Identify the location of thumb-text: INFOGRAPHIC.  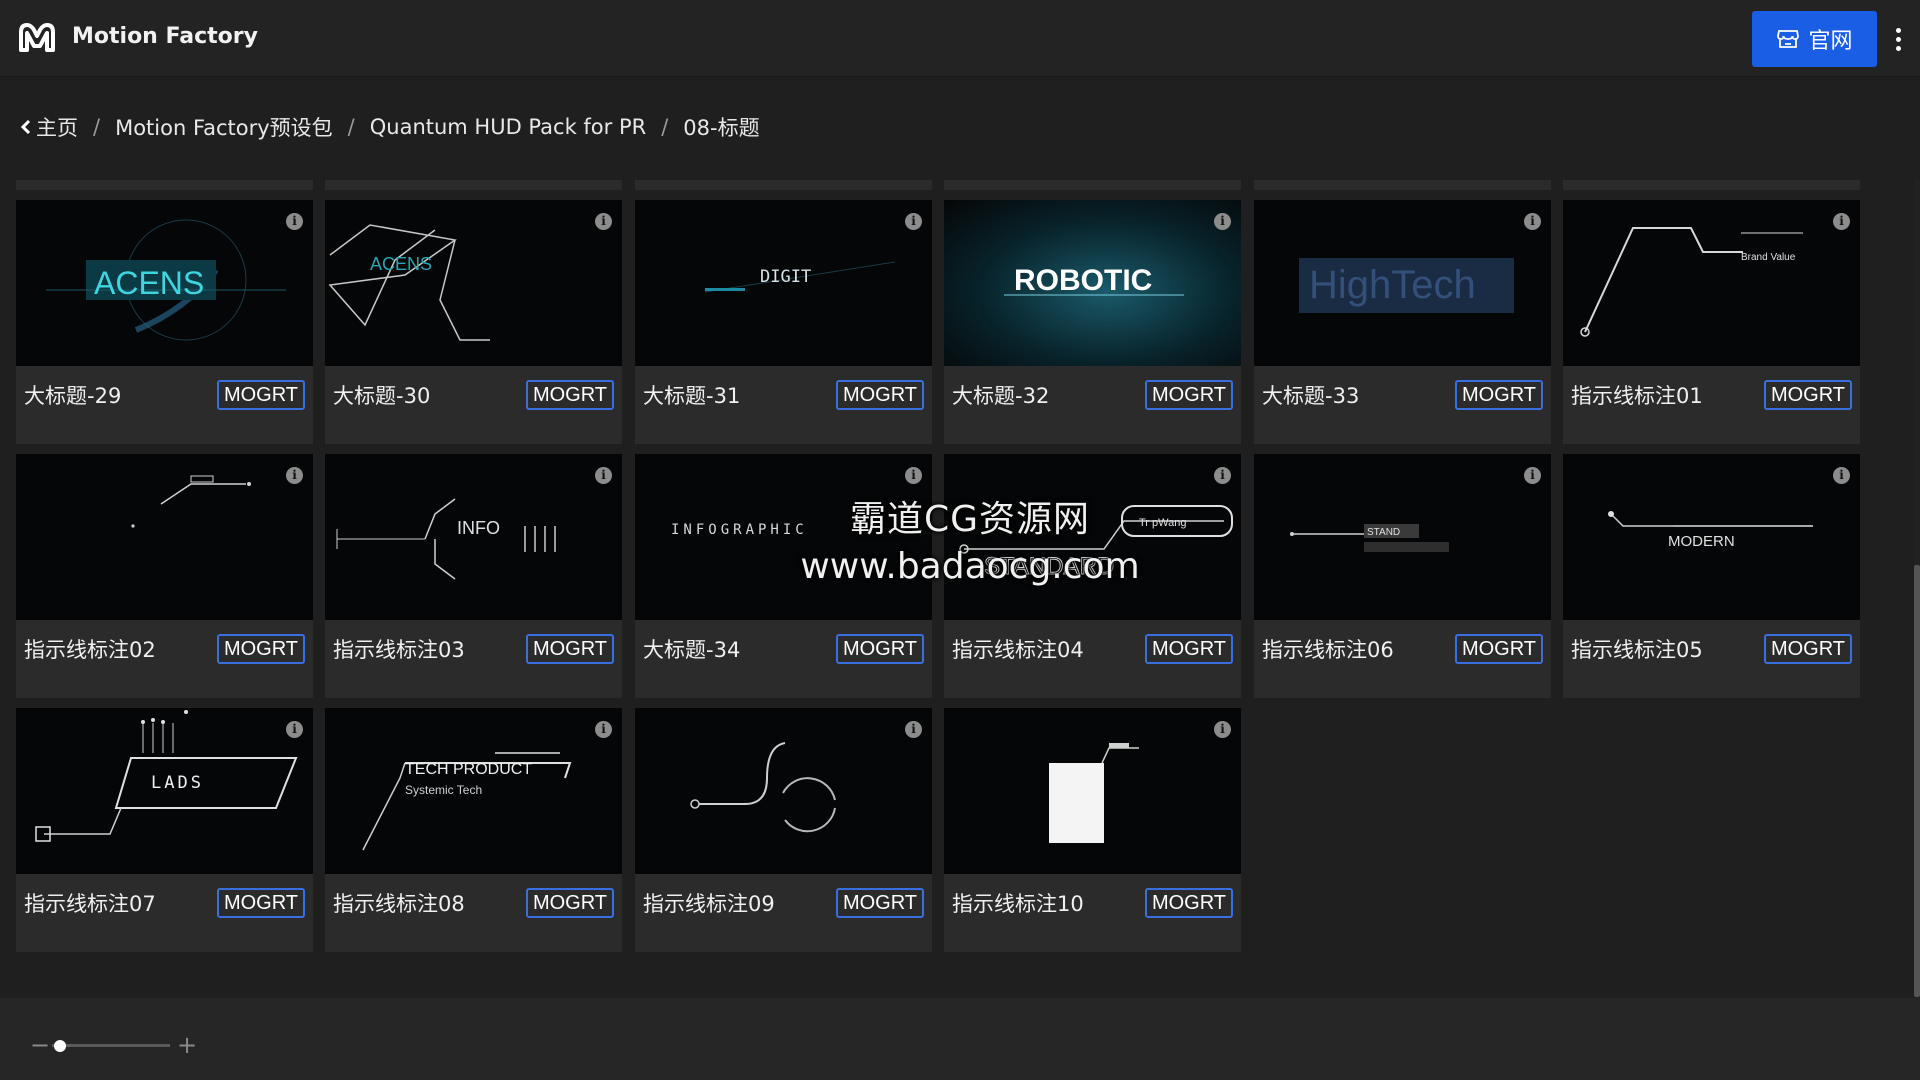
(739, 530).